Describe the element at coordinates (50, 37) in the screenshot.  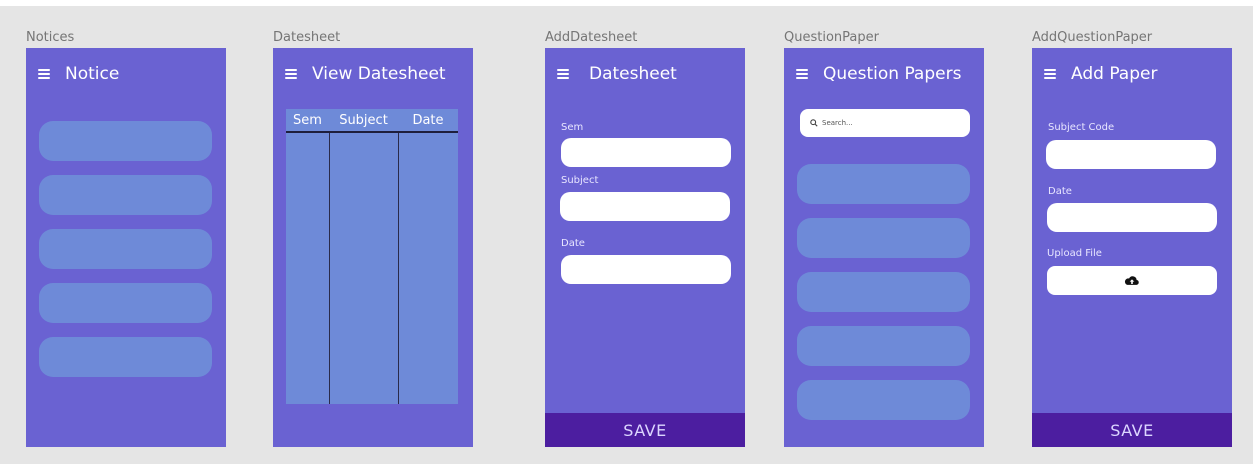
I see `frame-label-notices: Notices` at that location.